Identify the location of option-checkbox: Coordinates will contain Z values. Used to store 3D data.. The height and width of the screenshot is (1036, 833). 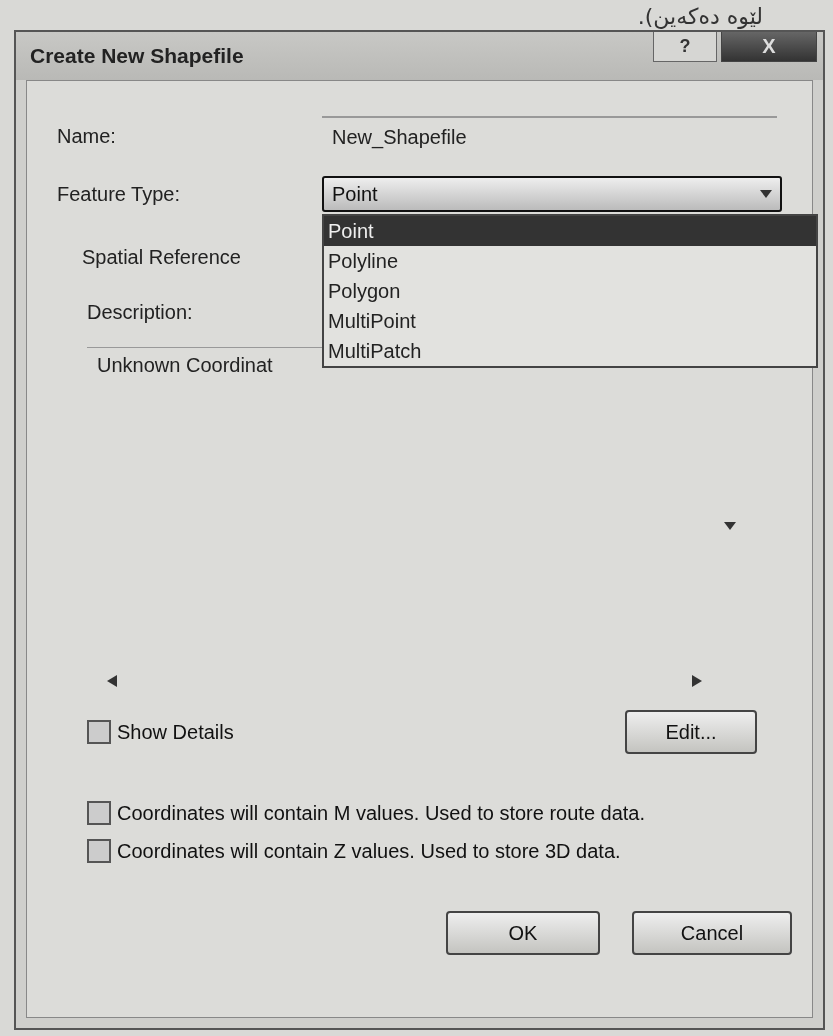
(439, 851).